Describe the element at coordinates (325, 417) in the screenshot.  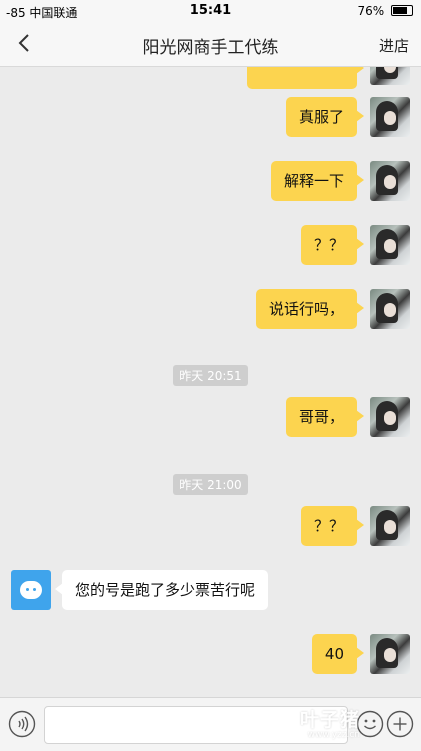
I see `message-bubble: 哥哥，` at that location.